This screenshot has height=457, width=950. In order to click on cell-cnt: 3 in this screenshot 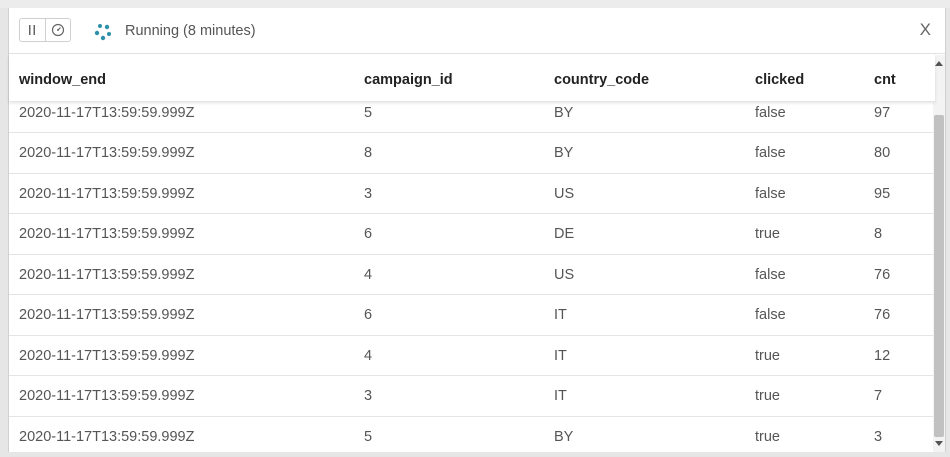, I will do `click(878, 437)`.